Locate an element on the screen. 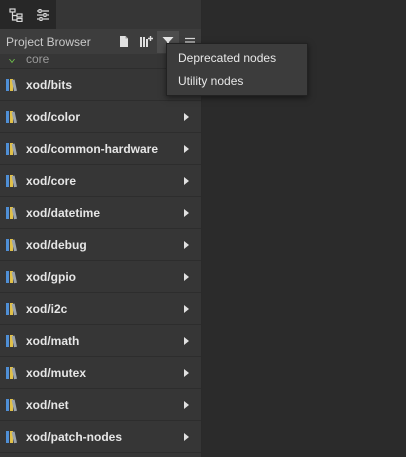 Image resolution: width=406 pixels, height=457 pixels. top-toolbar is located at coordinates (28, 14).